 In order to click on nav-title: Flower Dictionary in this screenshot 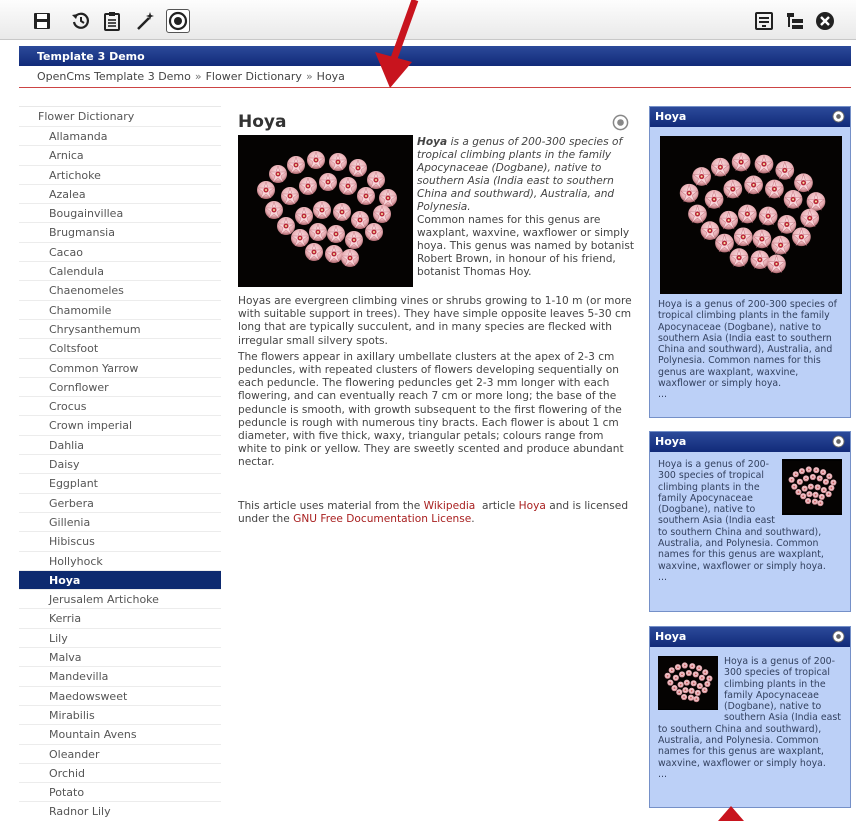, I will do `click(120, 116)`.